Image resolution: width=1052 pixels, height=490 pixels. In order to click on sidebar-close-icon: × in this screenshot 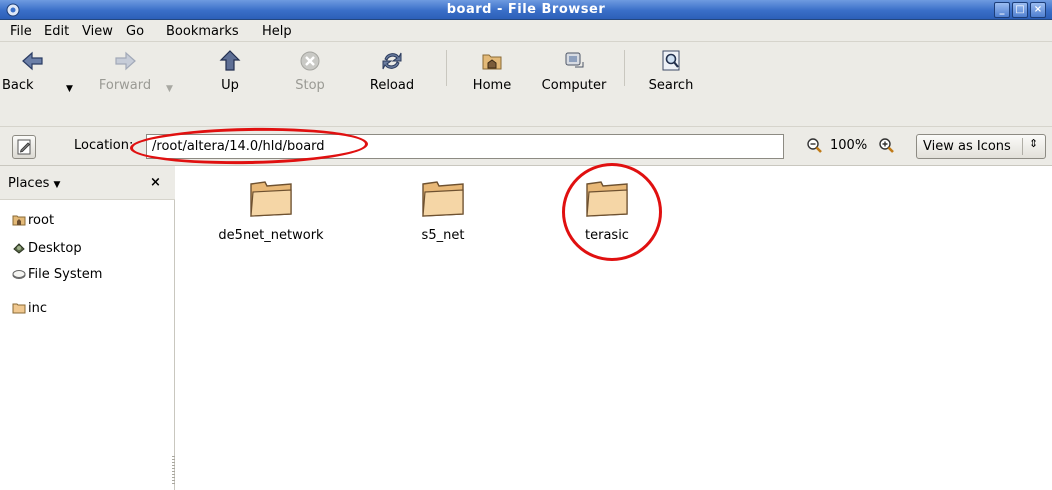, I will do `click(155, 182)`.